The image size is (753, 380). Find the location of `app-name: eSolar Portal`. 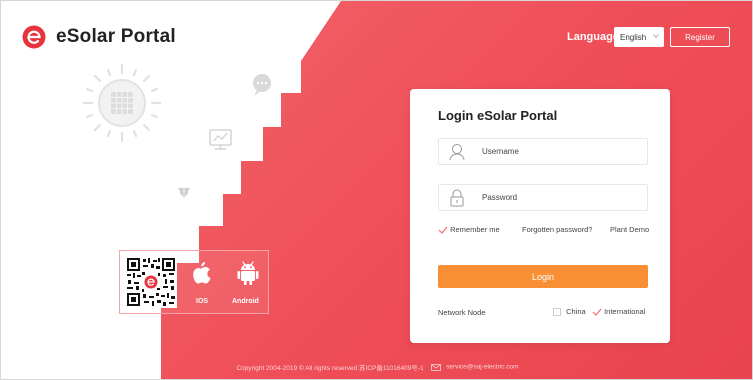

app-name: eSolar Portal is located at coordinates (116, 36).